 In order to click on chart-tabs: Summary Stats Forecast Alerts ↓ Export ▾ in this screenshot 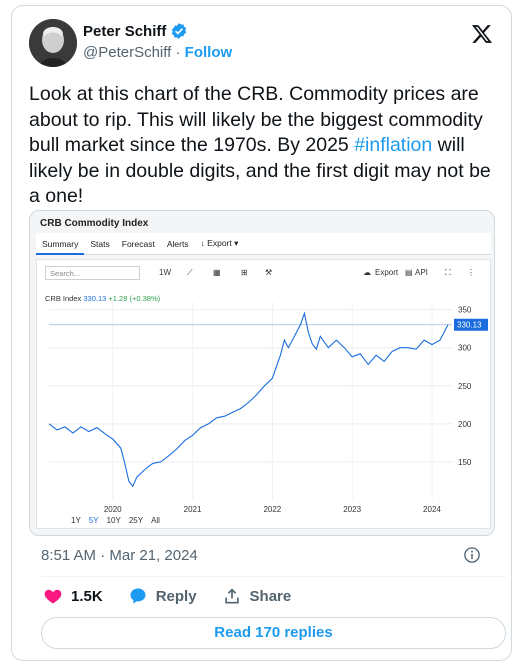, I will do `click(263, 244)`.